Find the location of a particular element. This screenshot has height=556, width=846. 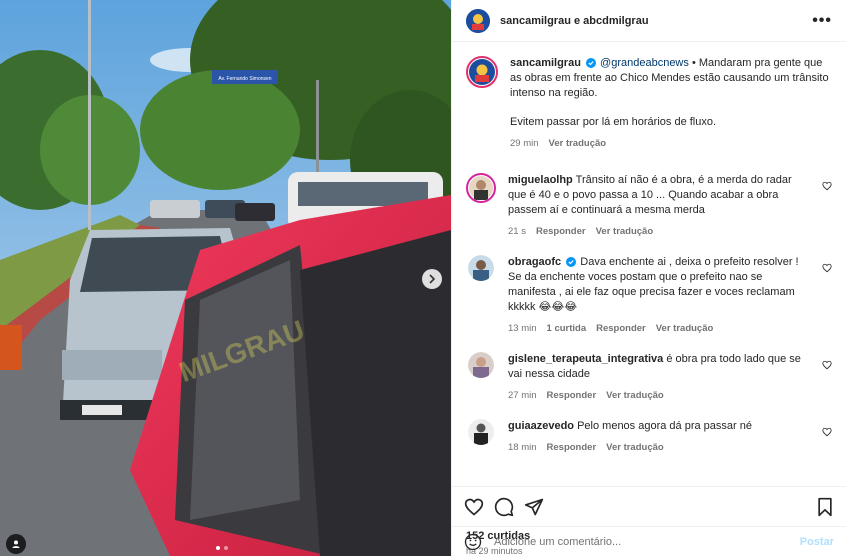

caption-avatar is located at coordinates (482, 72).